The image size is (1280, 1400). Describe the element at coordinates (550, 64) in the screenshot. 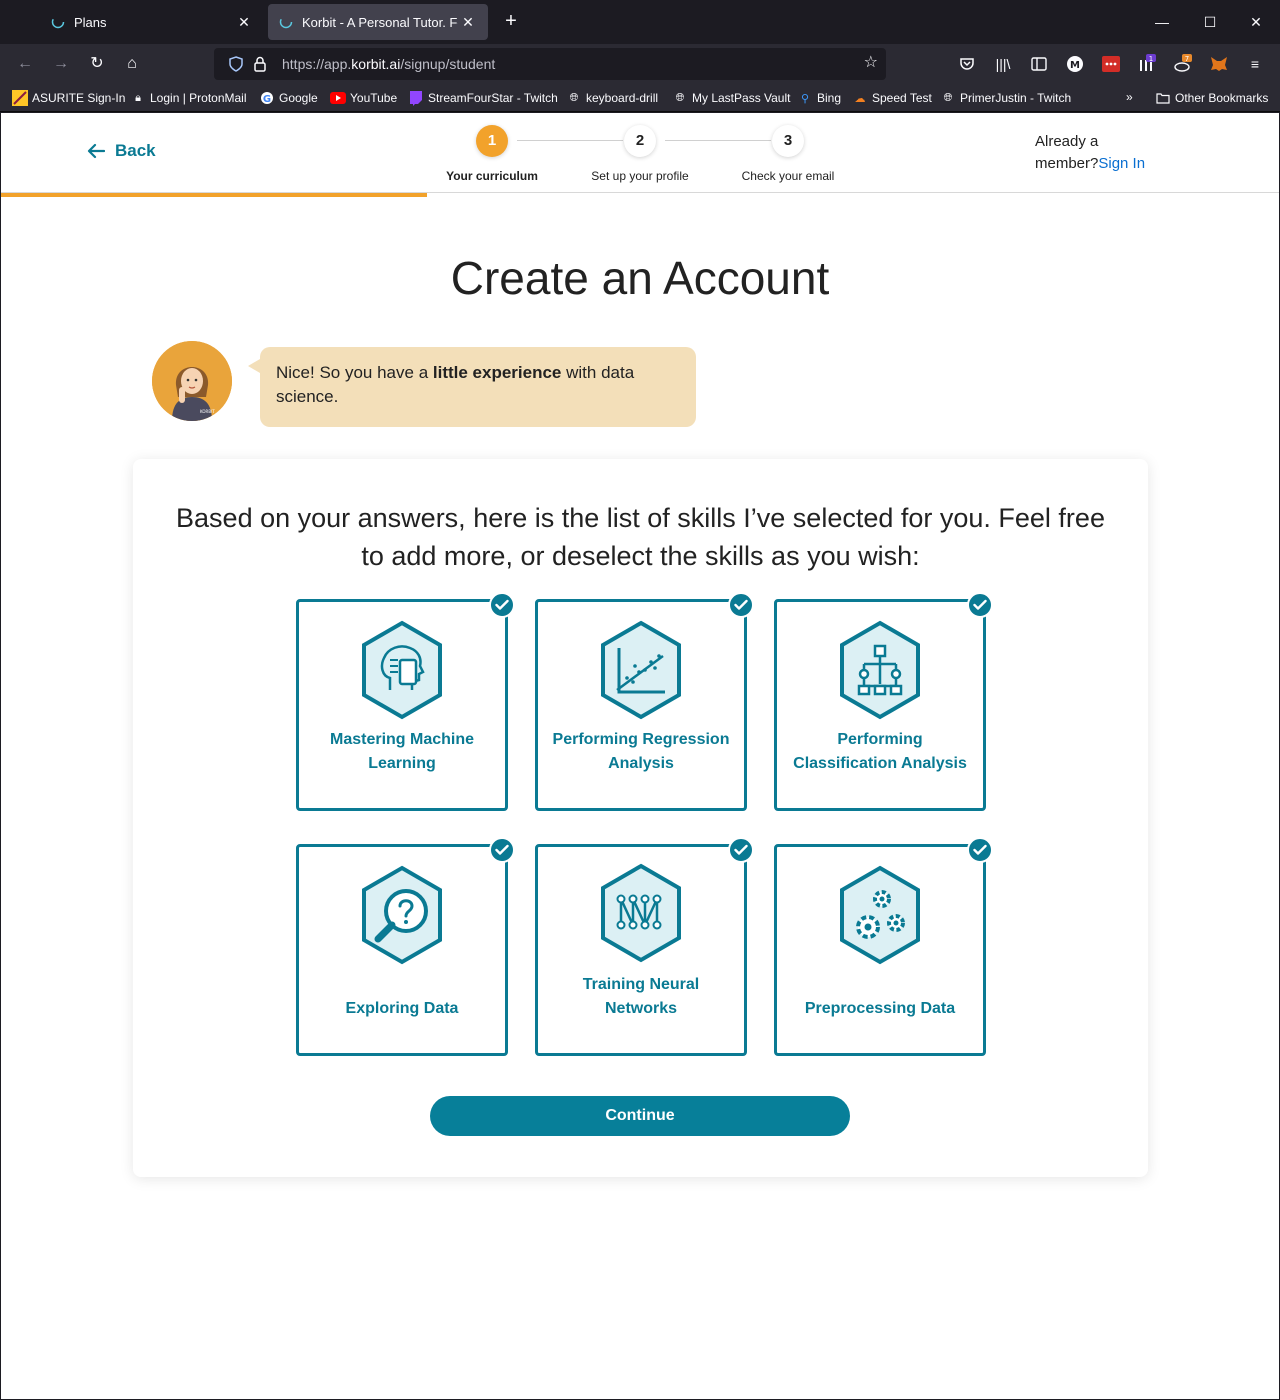

I see `url-bar: https://app.korbit.ai/signup/student ☆` at that location.